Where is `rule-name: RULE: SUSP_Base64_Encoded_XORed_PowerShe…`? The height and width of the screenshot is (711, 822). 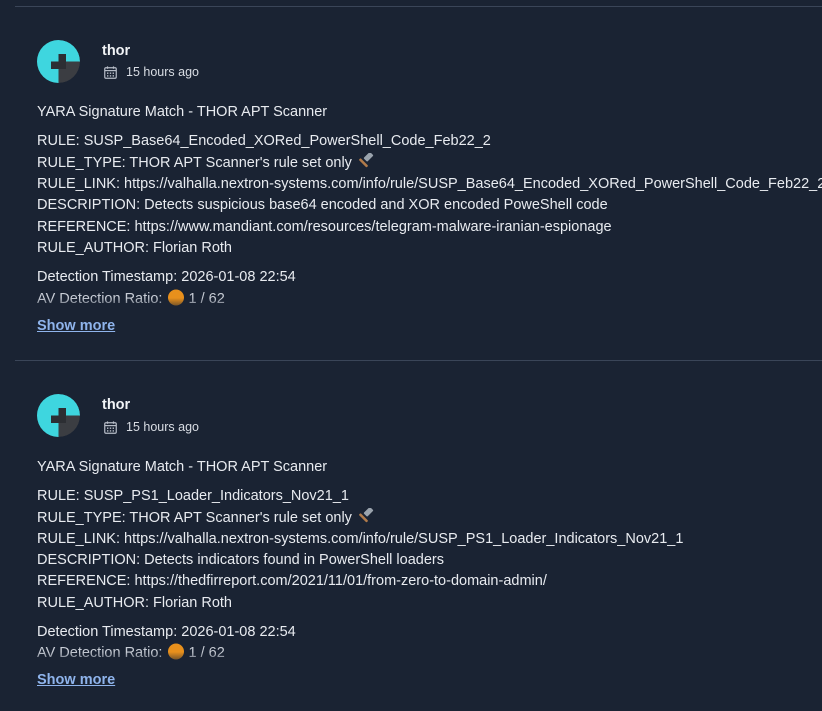 rule-name: RULE: SUSP_Base64_Encoded_XORed_PowerShe… is located at coordinates (264, 141).